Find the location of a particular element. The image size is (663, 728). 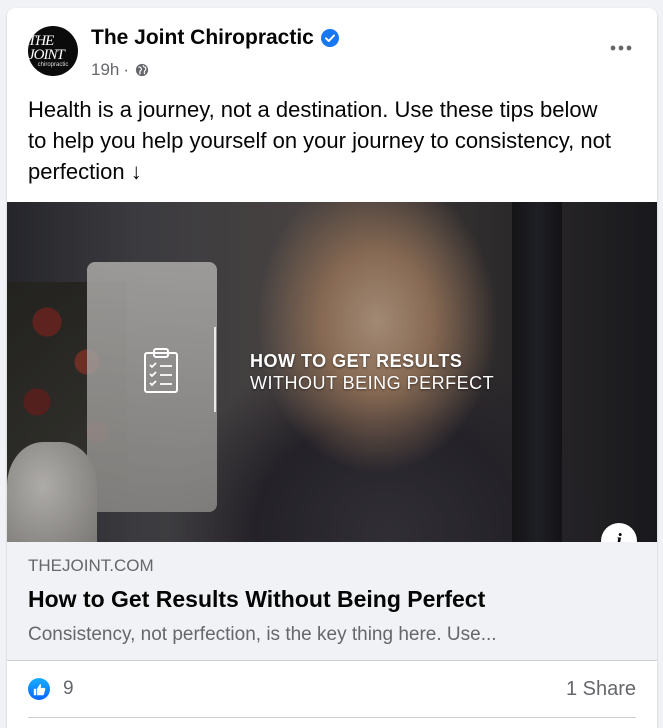

checklist-clipboard-icon is located at coordinates (161, 373).